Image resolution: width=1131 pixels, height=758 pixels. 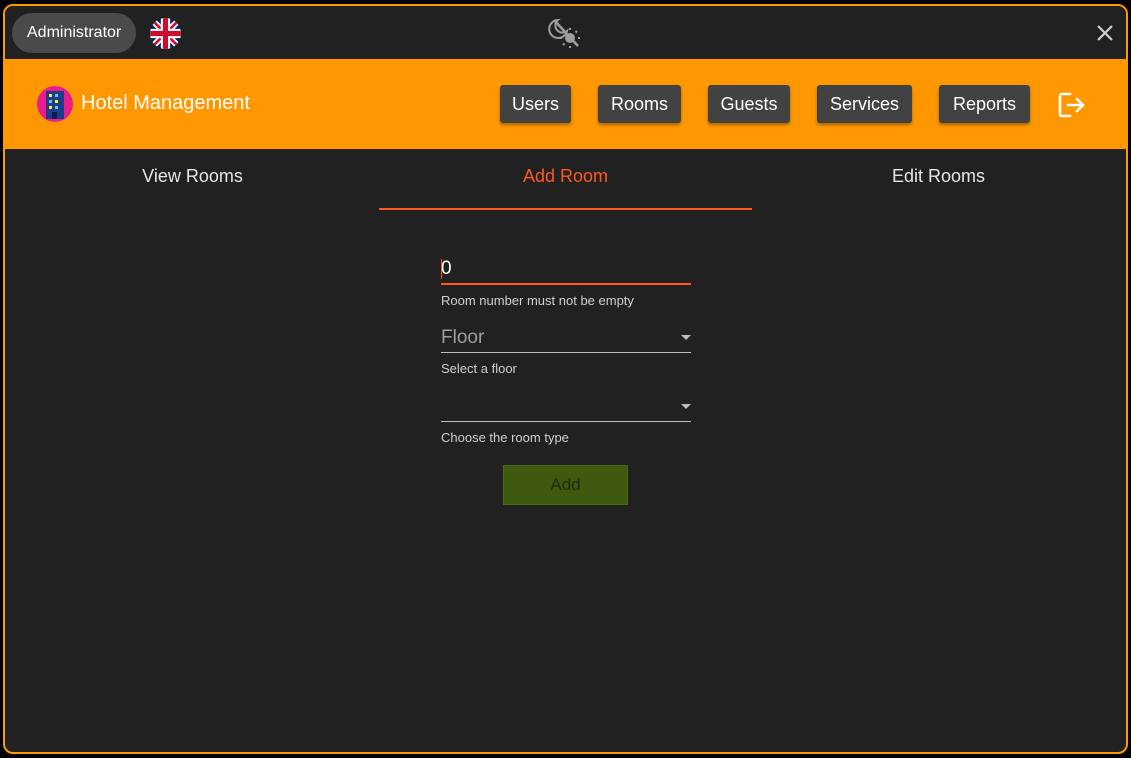 I want to click on nav-users-button: Users, so click(x=535, y=104).